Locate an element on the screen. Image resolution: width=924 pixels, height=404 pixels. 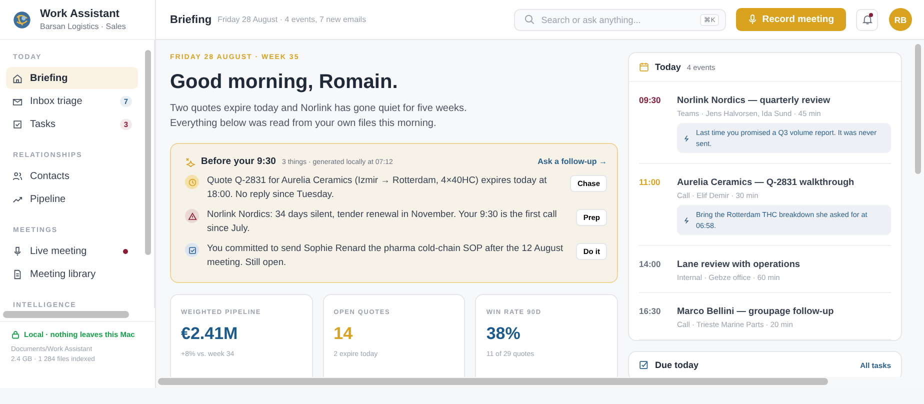
briefing-title: Before your 9:30 is located at coordinates (238, 161).